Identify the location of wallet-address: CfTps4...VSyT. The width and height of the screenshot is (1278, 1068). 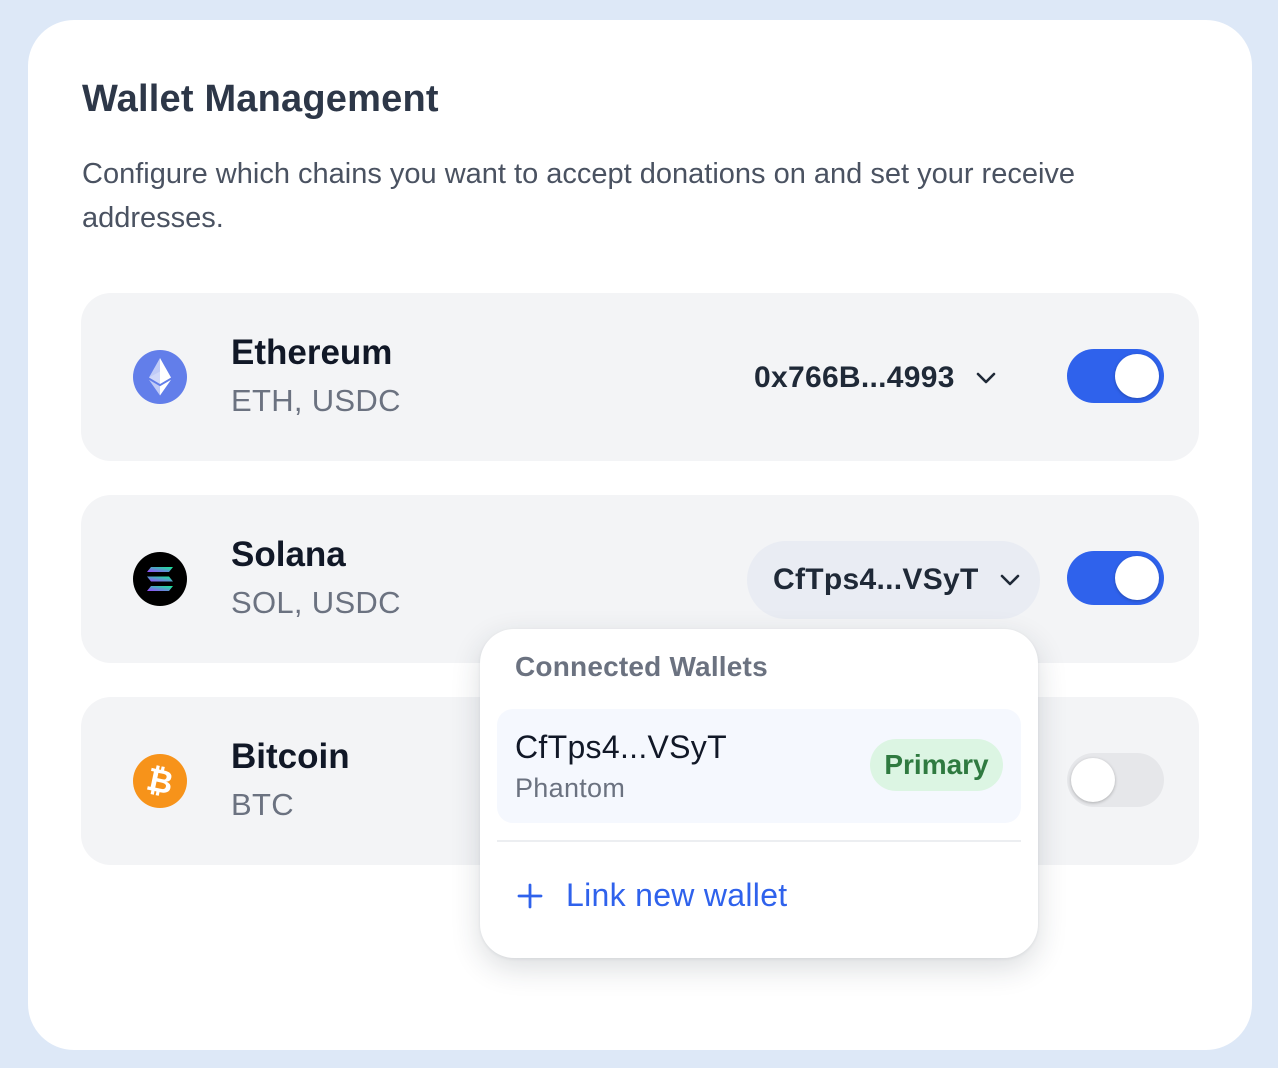
(621, 747).